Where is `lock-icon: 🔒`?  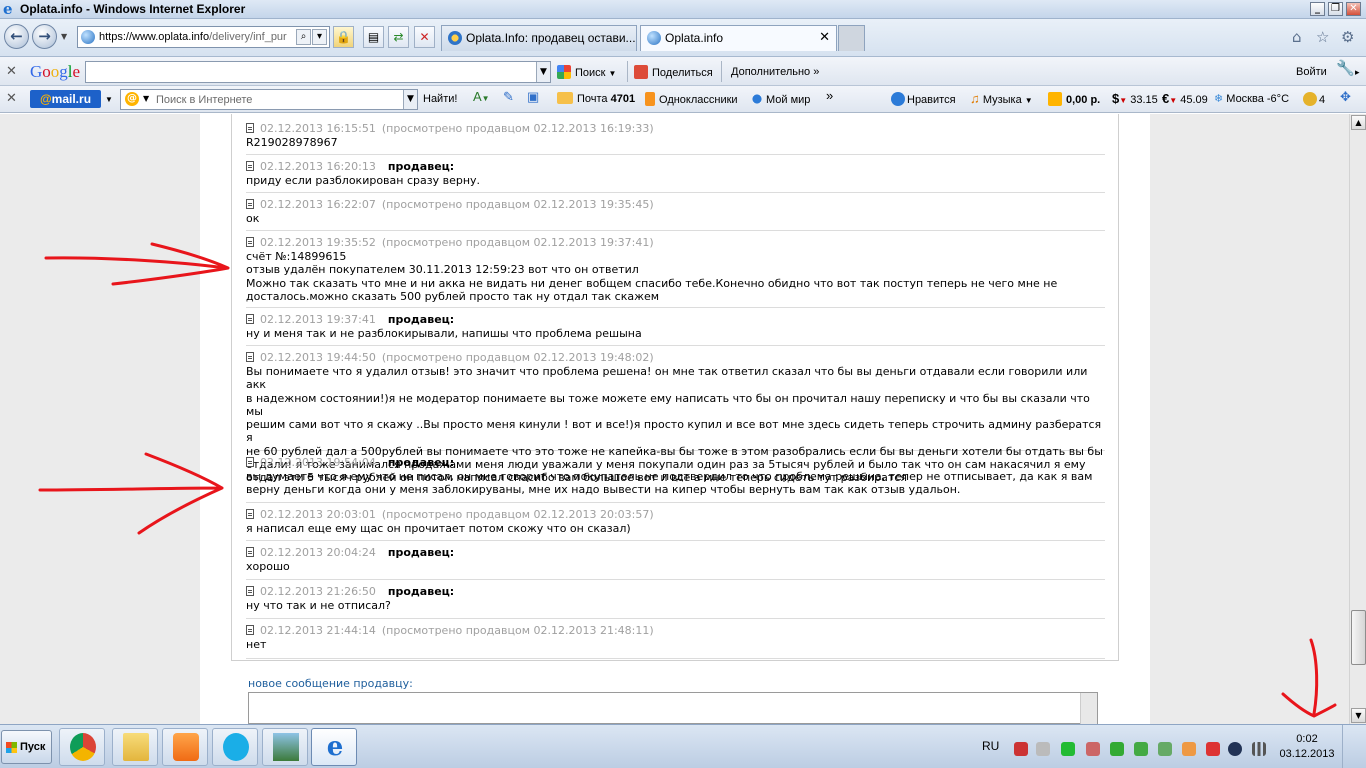
lock-icon: 🔒 is located at coordinates (343, 37).